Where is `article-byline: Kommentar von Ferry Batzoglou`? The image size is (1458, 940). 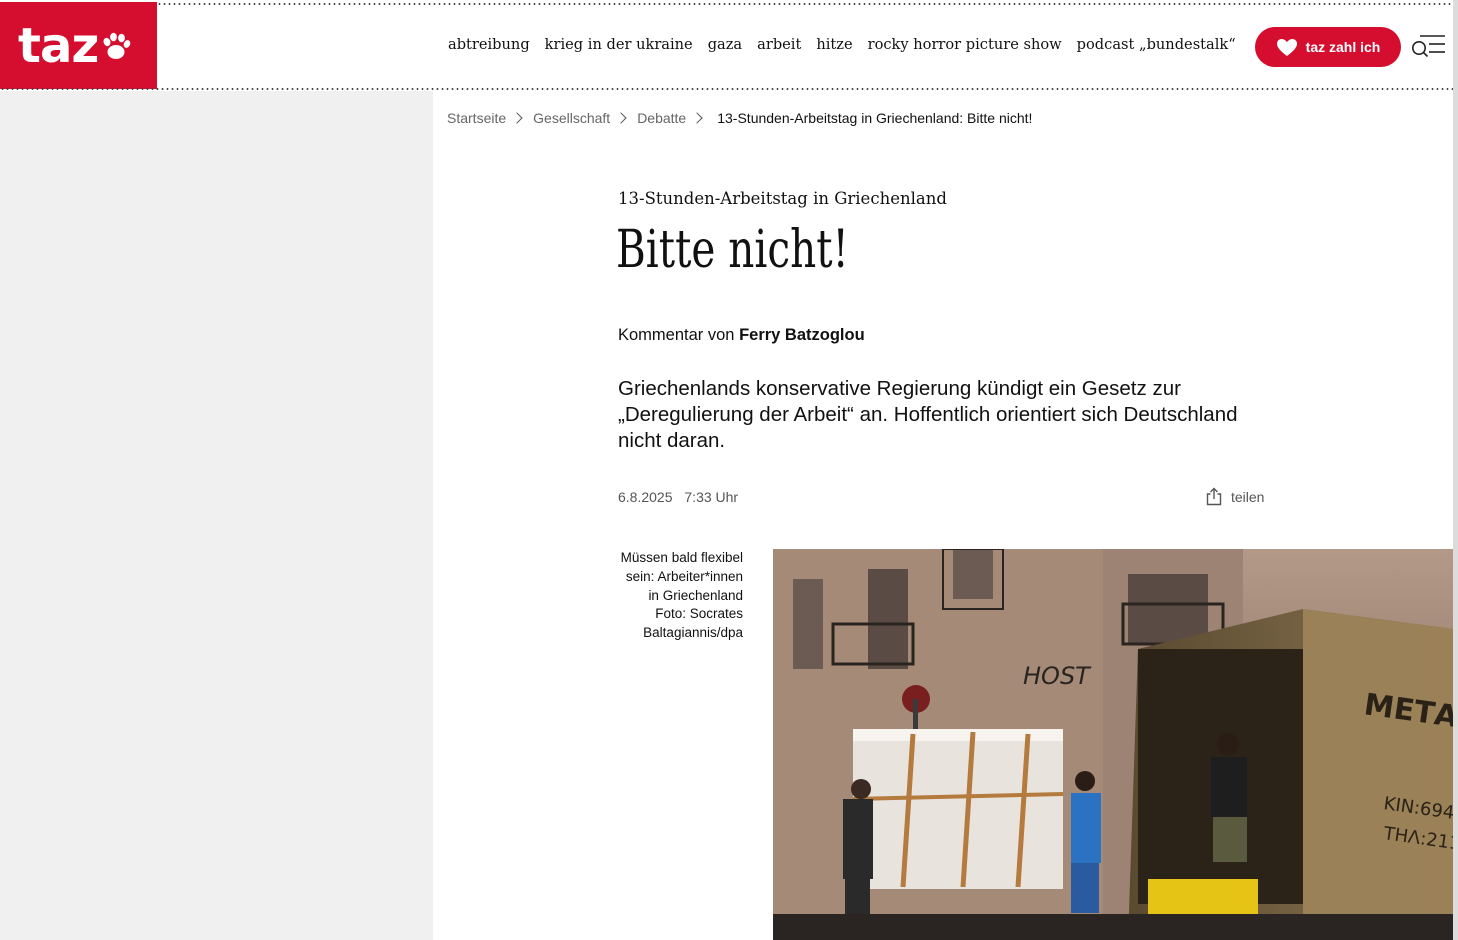 article-byline: Kommentar von Ferry Batzoglou is located at coordinates (741, 335).